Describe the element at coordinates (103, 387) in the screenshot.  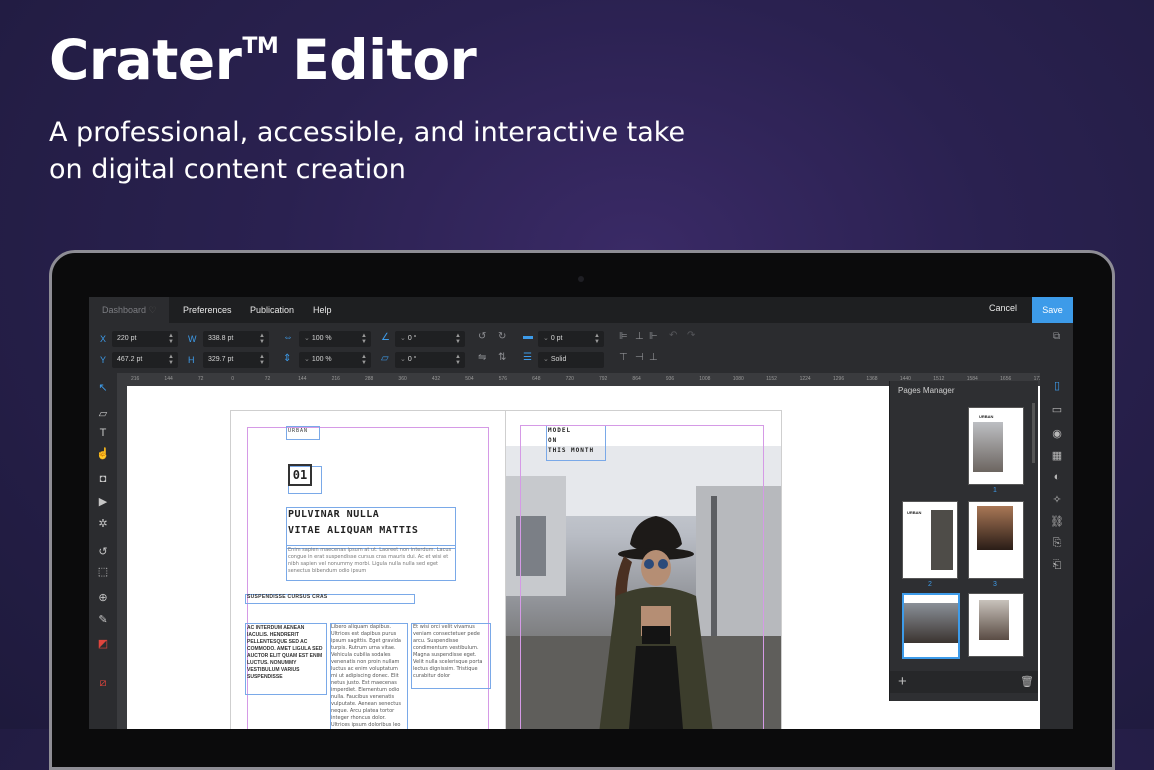
I see `select-arrow-icon: ↖` at that location.